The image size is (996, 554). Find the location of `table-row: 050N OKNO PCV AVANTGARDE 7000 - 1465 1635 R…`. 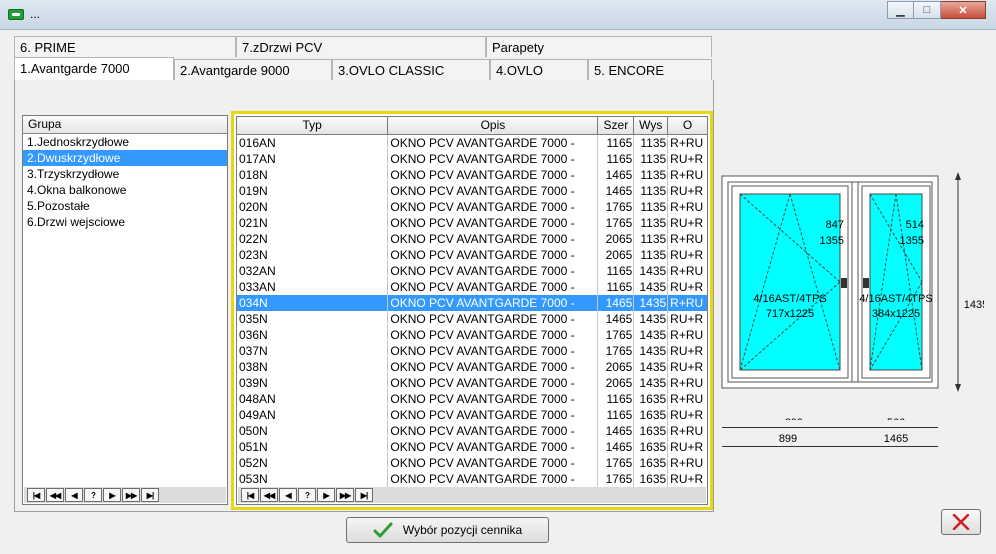

table-row: 050N OKNO PCV AVANTGARDE 7000 - 1465 1635 R… is located at coordinates (472, 431).